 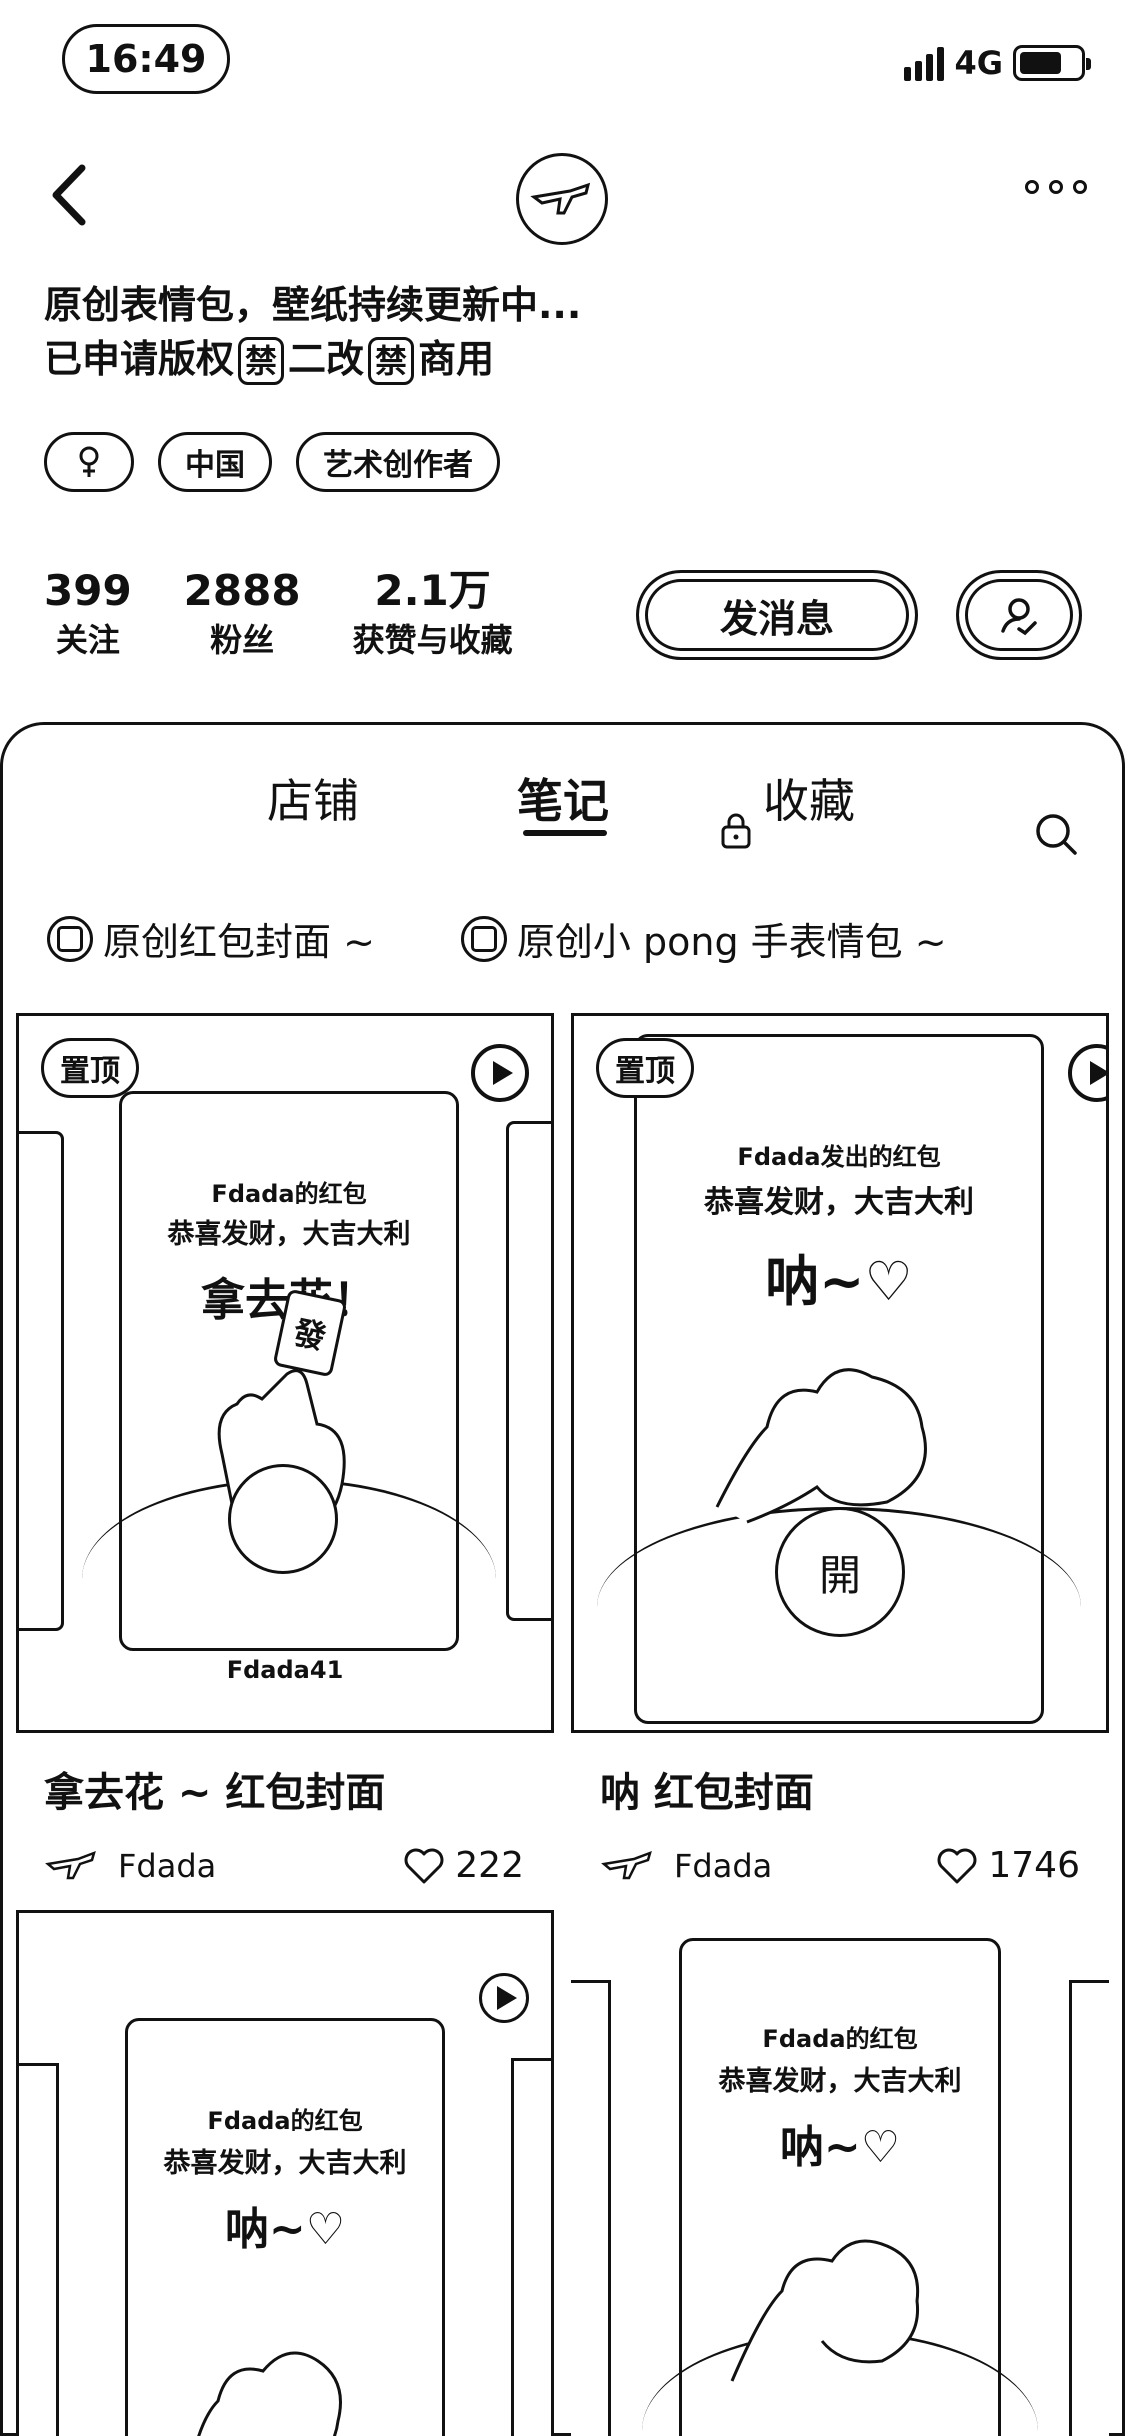 I want to click on stat-following: 399 关注, so click(x=88, y=614).